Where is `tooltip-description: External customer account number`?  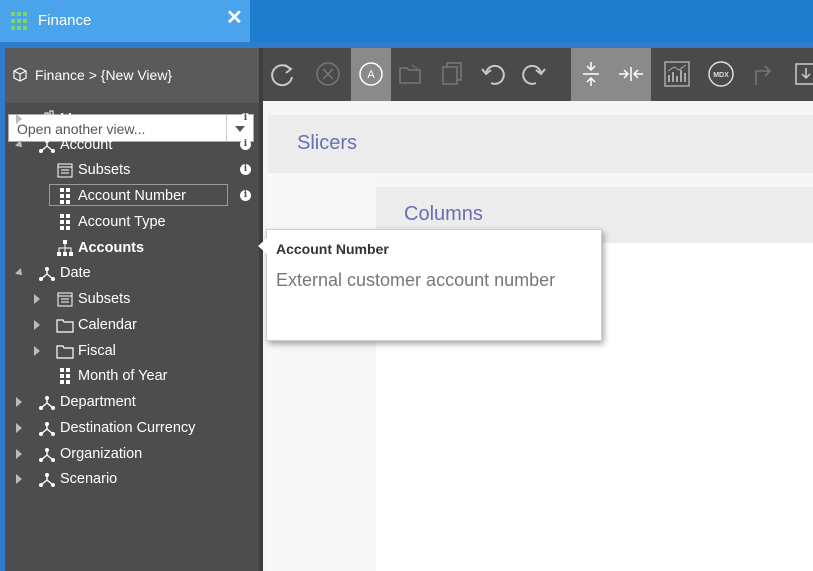 tooltip-description: External customer account number is located at coordinates (416, 280).